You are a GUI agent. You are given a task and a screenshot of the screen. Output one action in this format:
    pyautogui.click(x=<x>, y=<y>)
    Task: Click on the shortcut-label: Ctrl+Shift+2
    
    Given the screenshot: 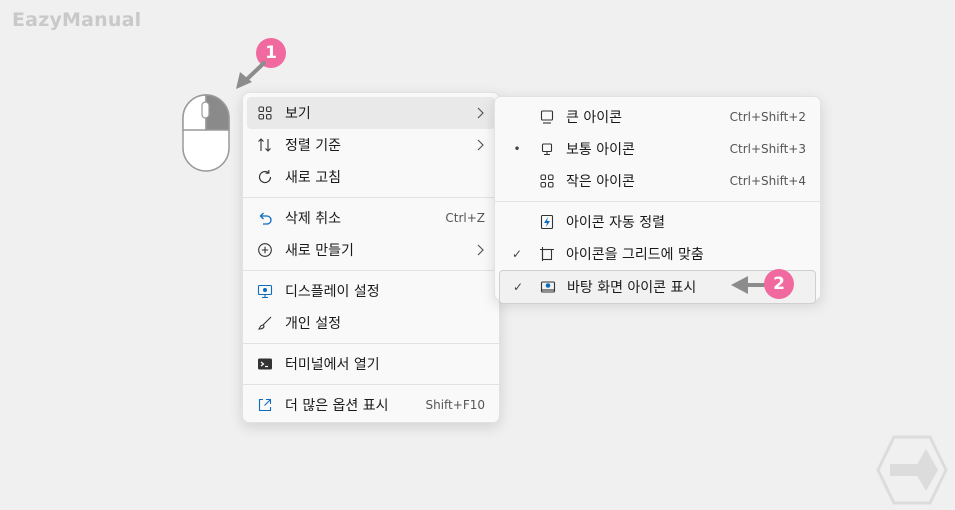 What is the action you would take?
    pyautogui.click(x=767, y=117)
    